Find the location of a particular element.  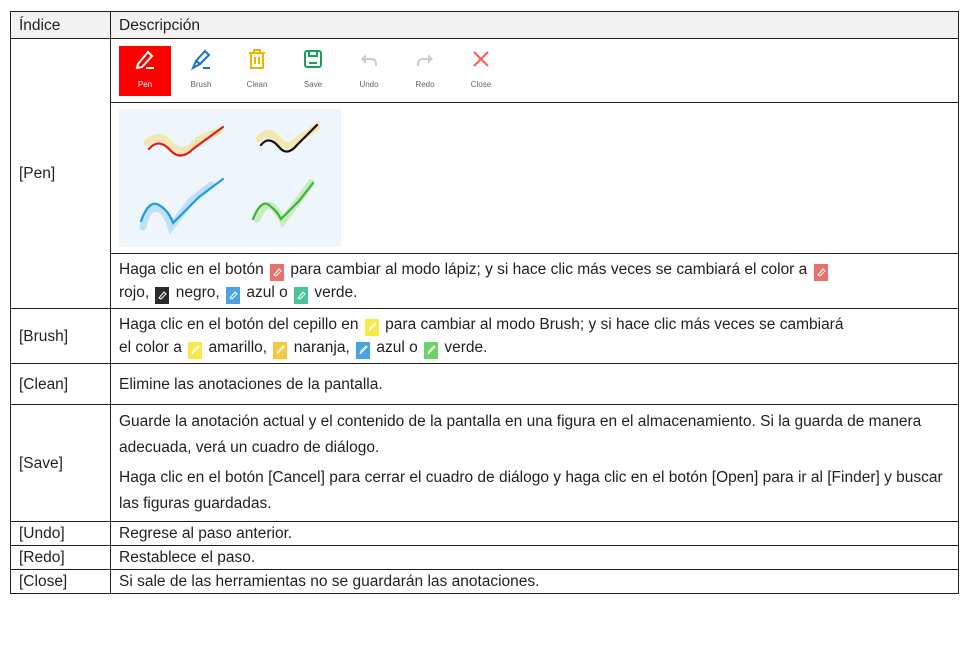

toolbar-pen-label: Pen is located at coordinates (145, 84).